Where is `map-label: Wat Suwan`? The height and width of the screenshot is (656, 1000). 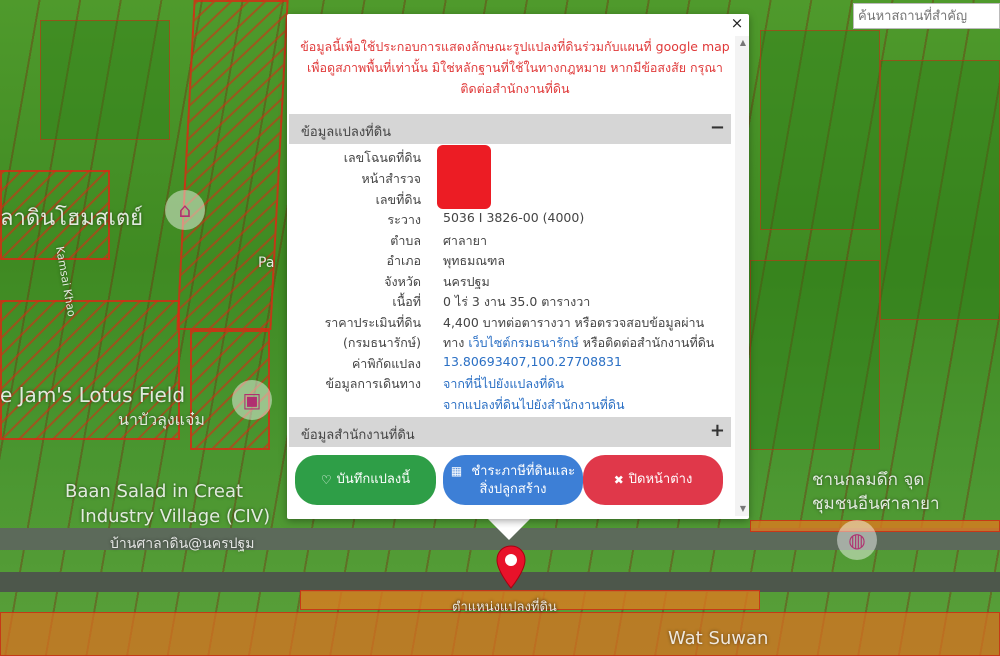 map-label: Wat Suwan is located at coordinates (718, 638).